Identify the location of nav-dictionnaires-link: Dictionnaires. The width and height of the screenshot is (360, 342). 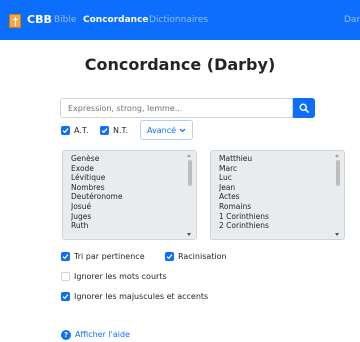
(178, 20).